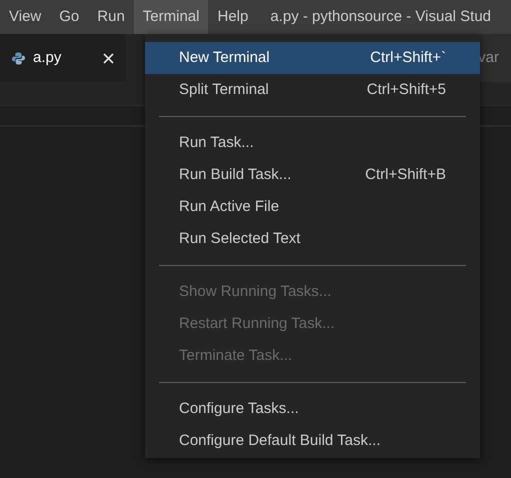 This screenshot has width=511, height=478. What do you see at coordinates (312, 207) in the screenshot?
I see `menu-item: Run Active File` at bounding box center [312, 207].